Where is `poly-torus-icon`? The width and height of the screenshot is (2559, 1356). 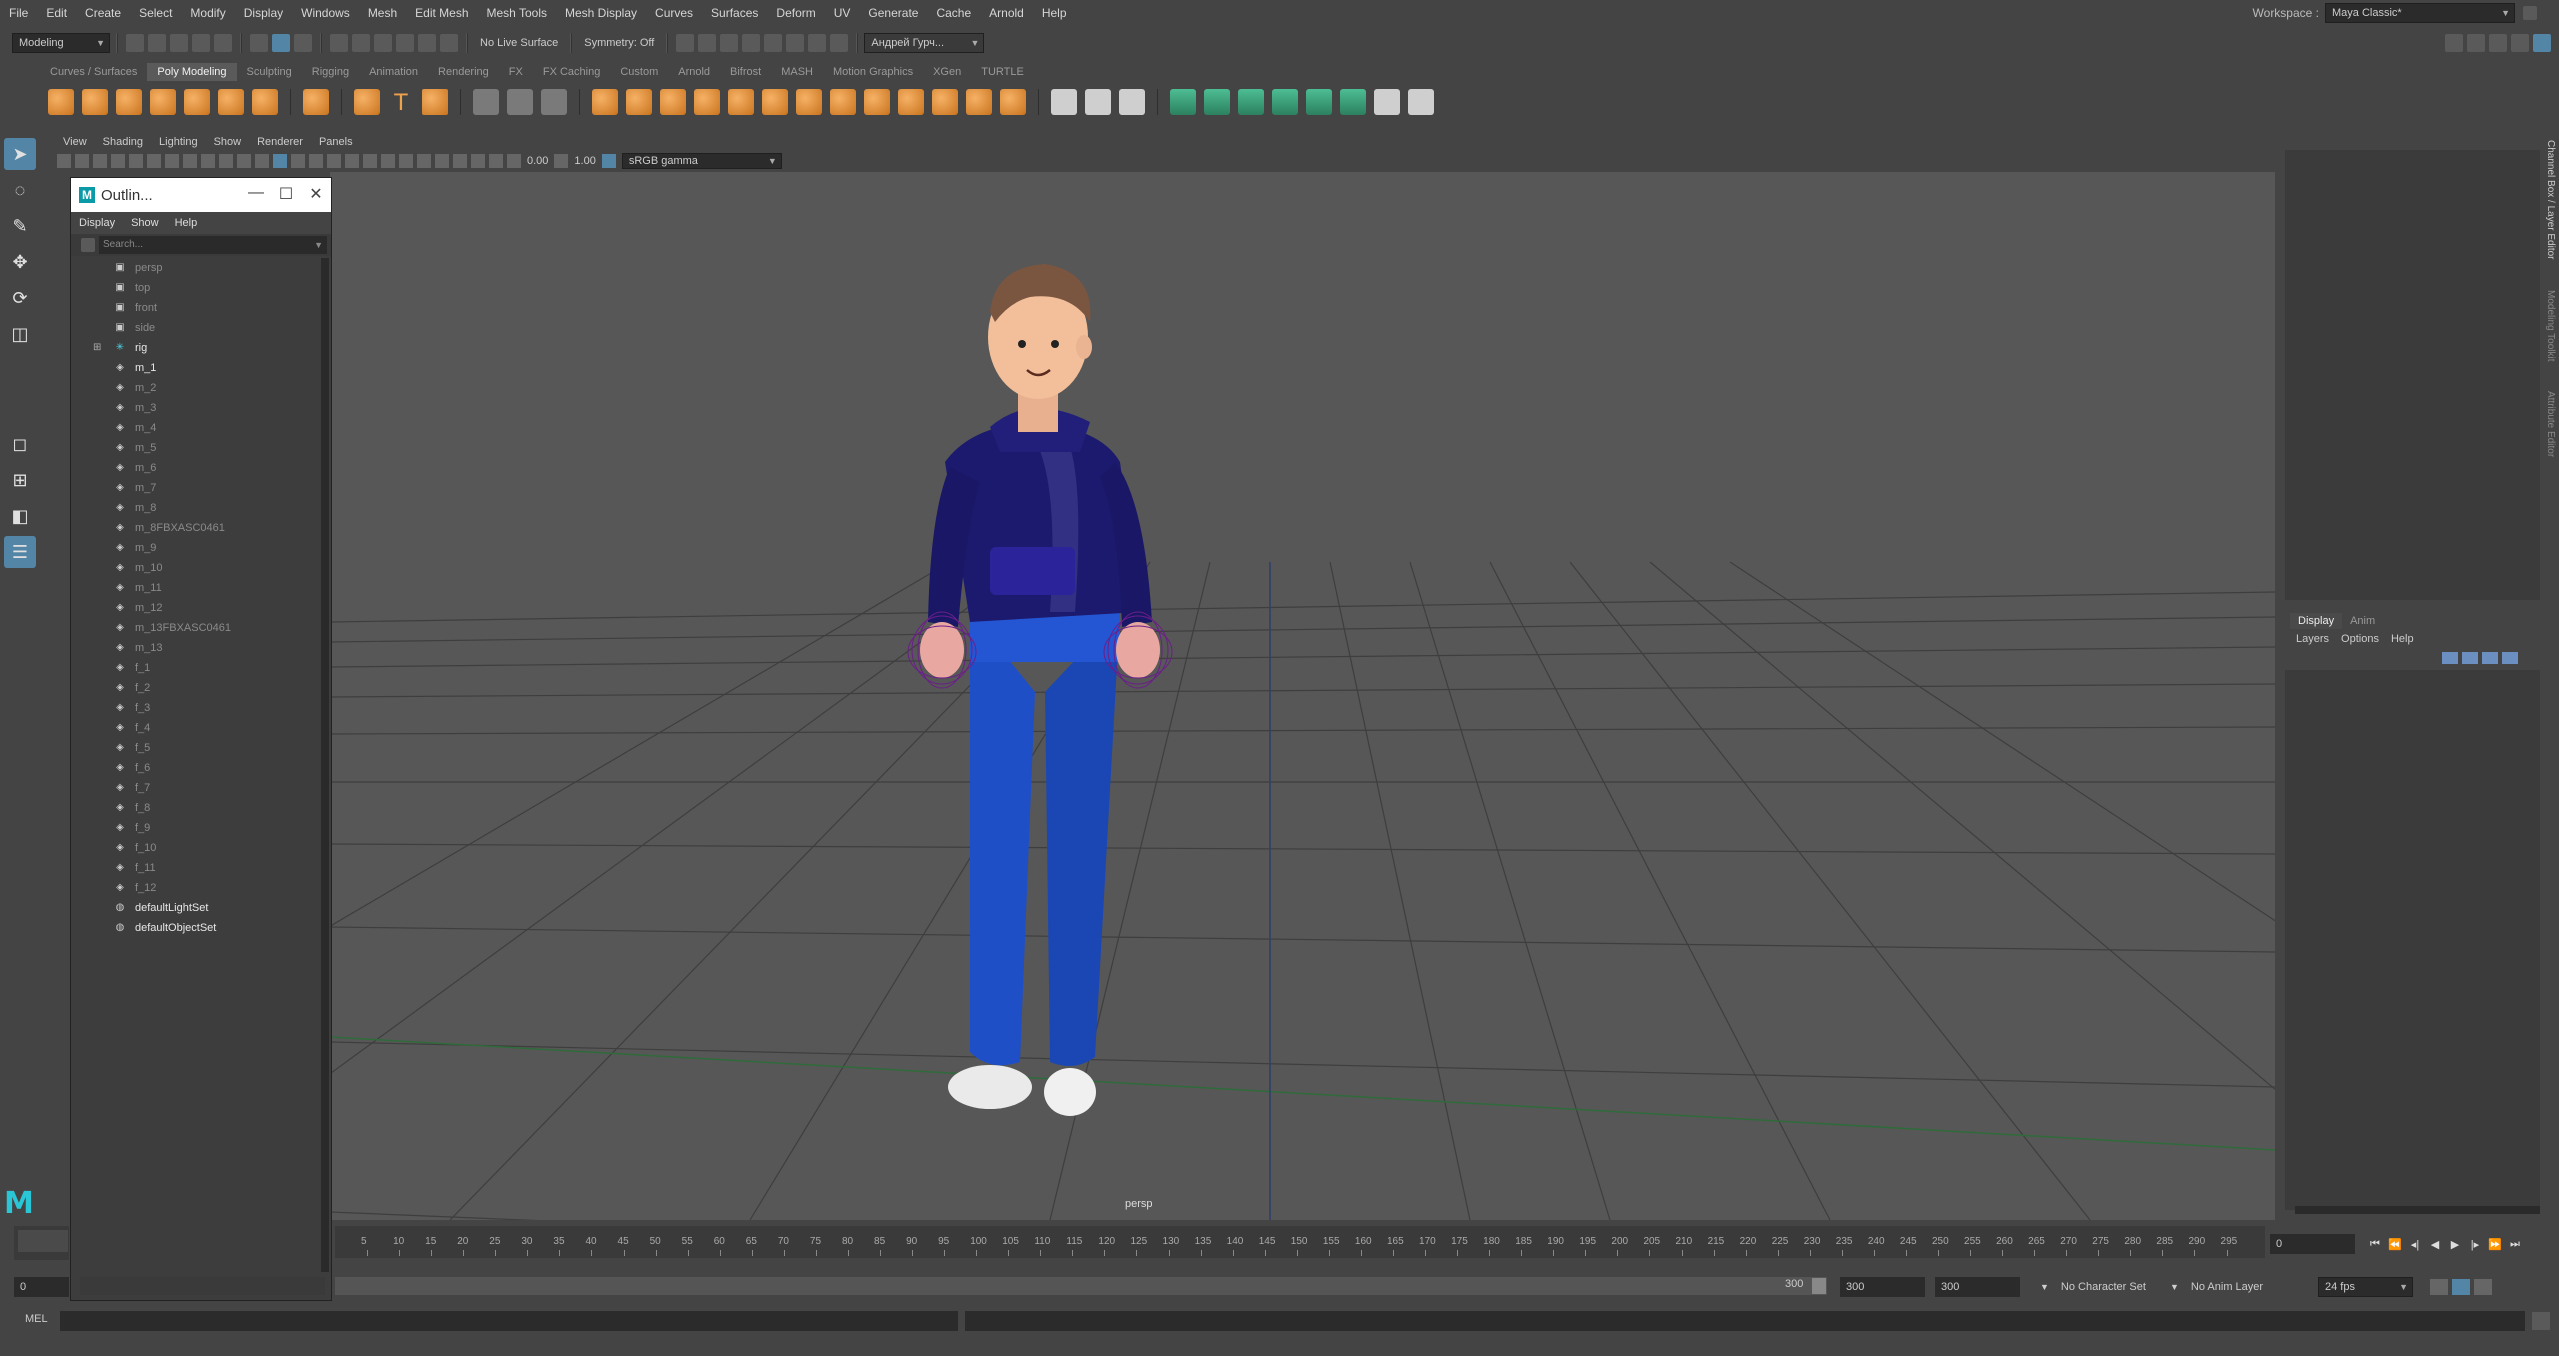 poly-torus-icon is located at coordinates (197, 102).